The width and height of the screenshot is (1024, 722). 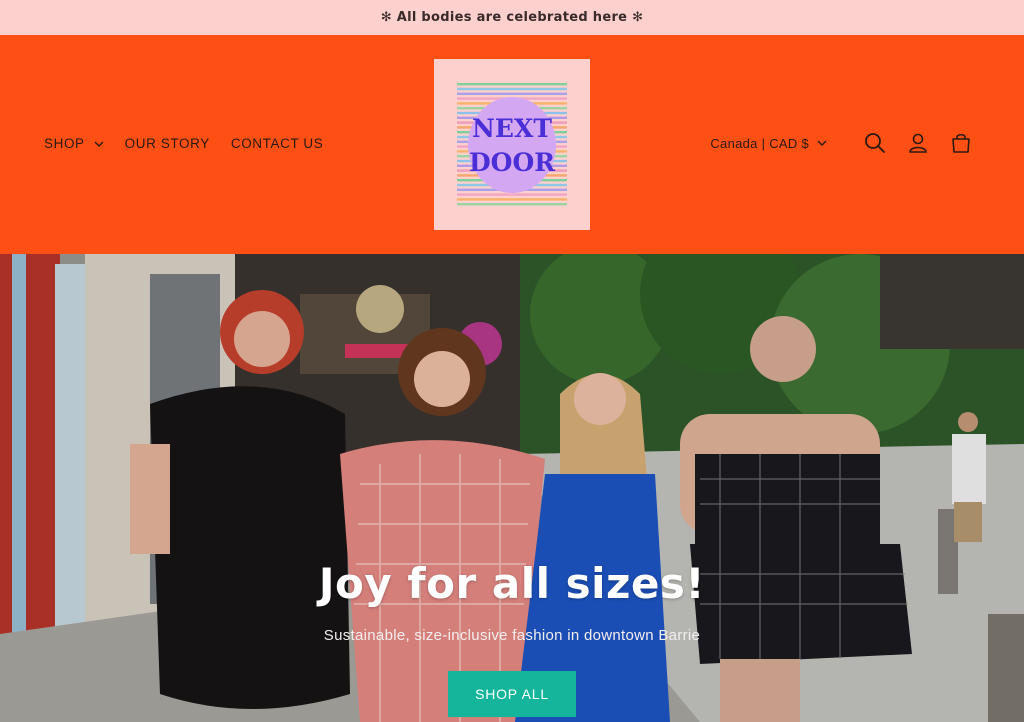 I want to click on cart-button, so click(x=961, y=143).